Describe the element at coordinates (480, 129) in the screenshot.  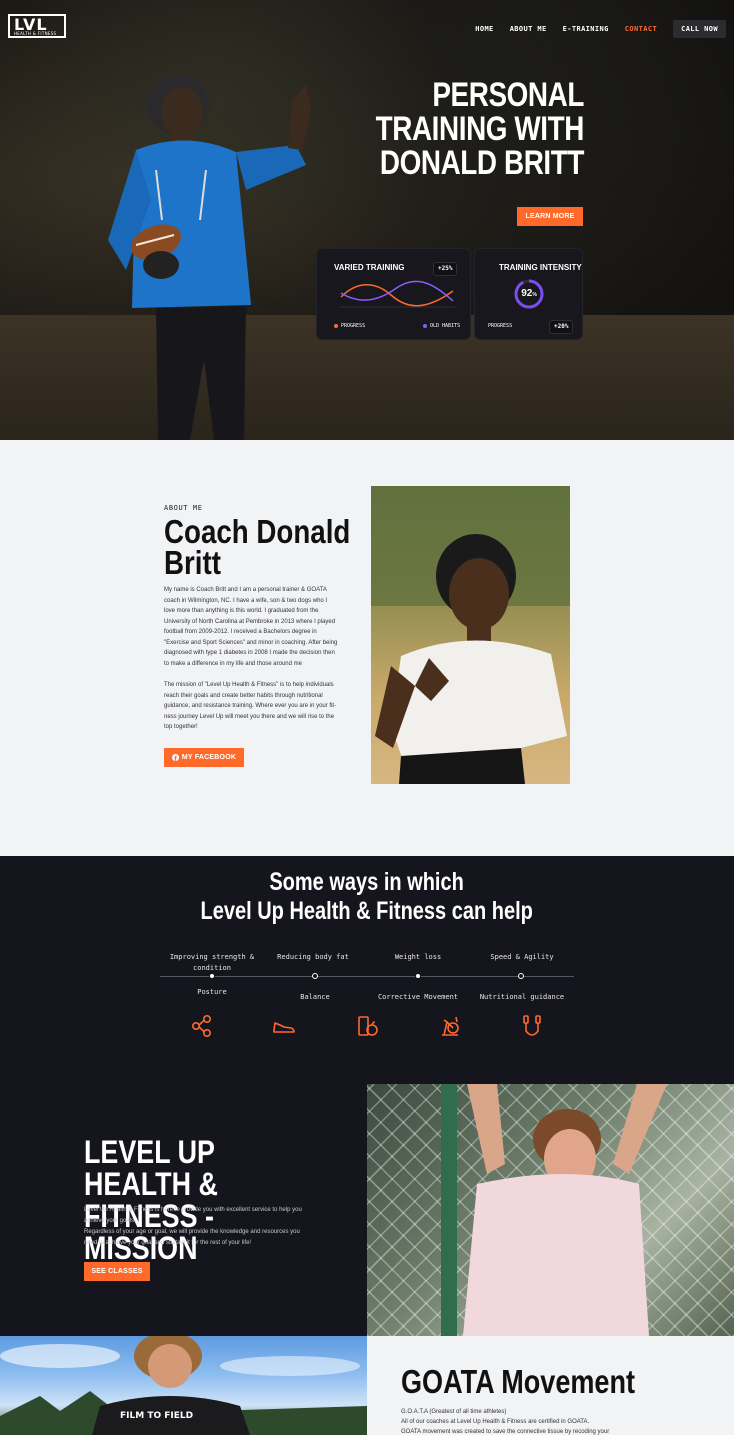
I see `hero-title-line-2: TRAINING WITH` at that location.